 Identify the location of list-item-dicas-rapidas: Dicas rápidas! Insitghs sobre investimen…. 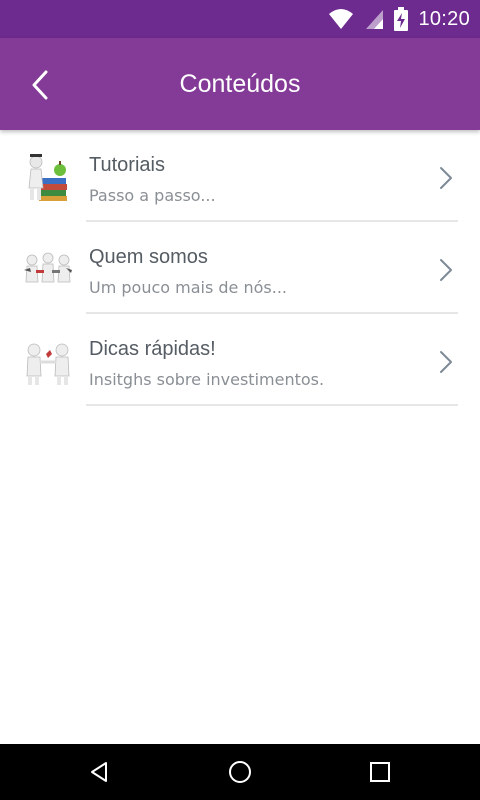
(240, 360).